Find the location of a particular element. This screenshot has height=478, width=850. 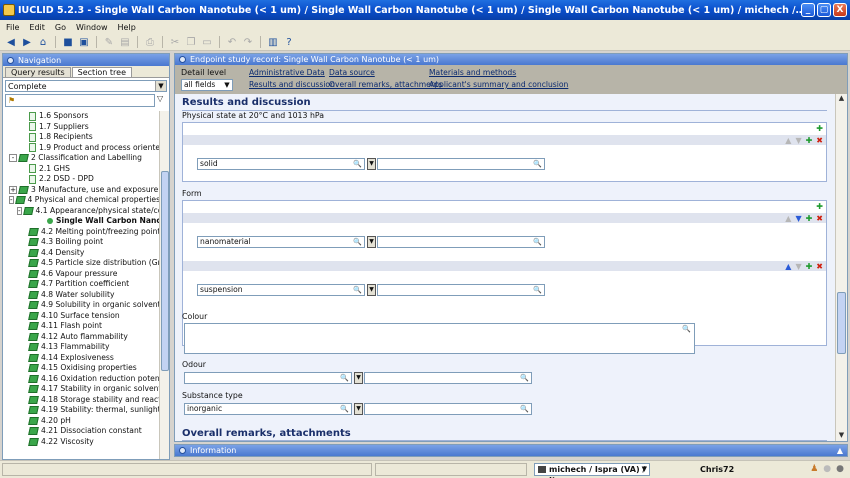

tree-item: 1.9 Product and process oriented r is located at coordinates (81, 148).